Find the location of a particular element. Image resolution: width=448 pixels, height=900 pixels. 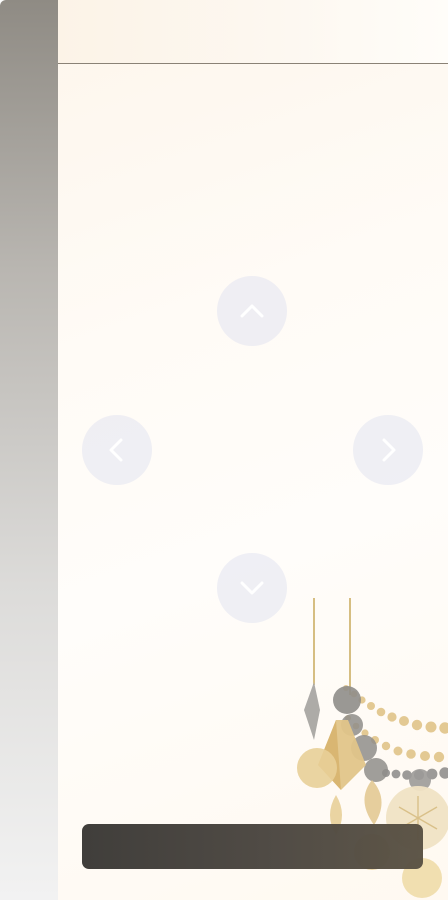

chevron-down-icon is located at coordinates (252, 588).